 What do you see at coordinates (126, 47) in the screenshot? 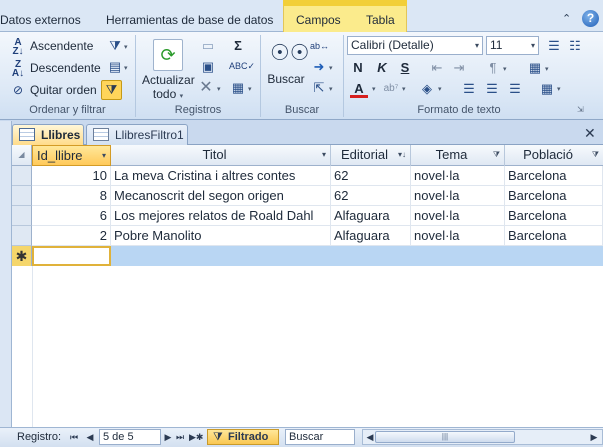
I see `selection-filter-dropdown-icon: ▾` at bounding box center [126, 47].